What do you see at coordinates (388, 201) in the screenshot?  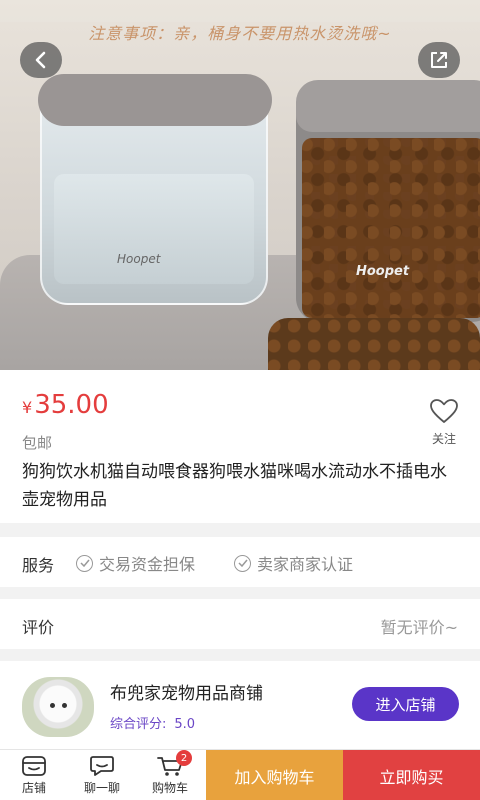 I see `food-tank-illustration: Hoopet` at bounding box center [388, 201].